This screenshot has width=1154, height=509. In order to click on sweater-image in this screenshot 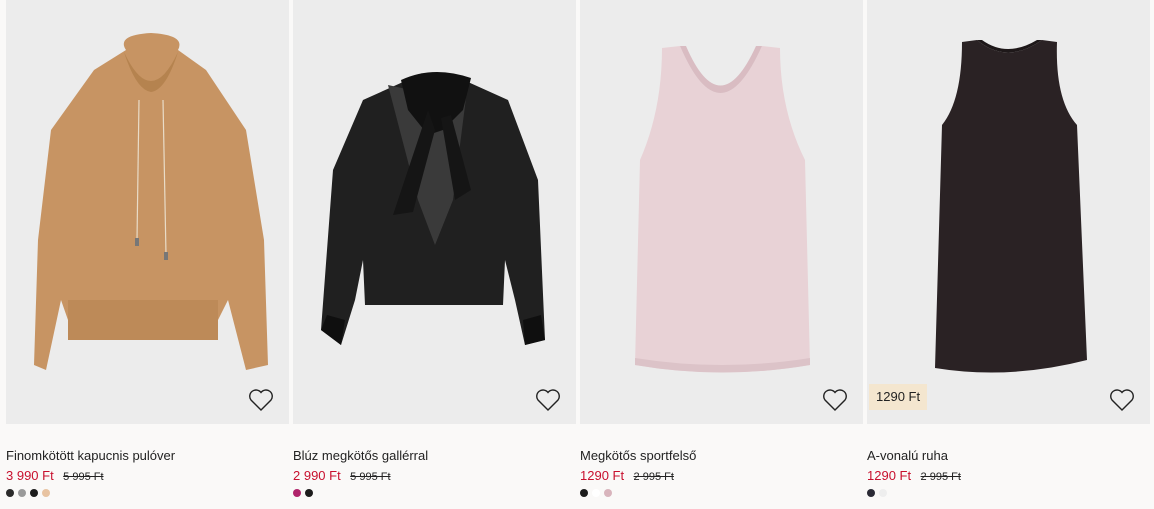, I will do `click(151, 201)`.